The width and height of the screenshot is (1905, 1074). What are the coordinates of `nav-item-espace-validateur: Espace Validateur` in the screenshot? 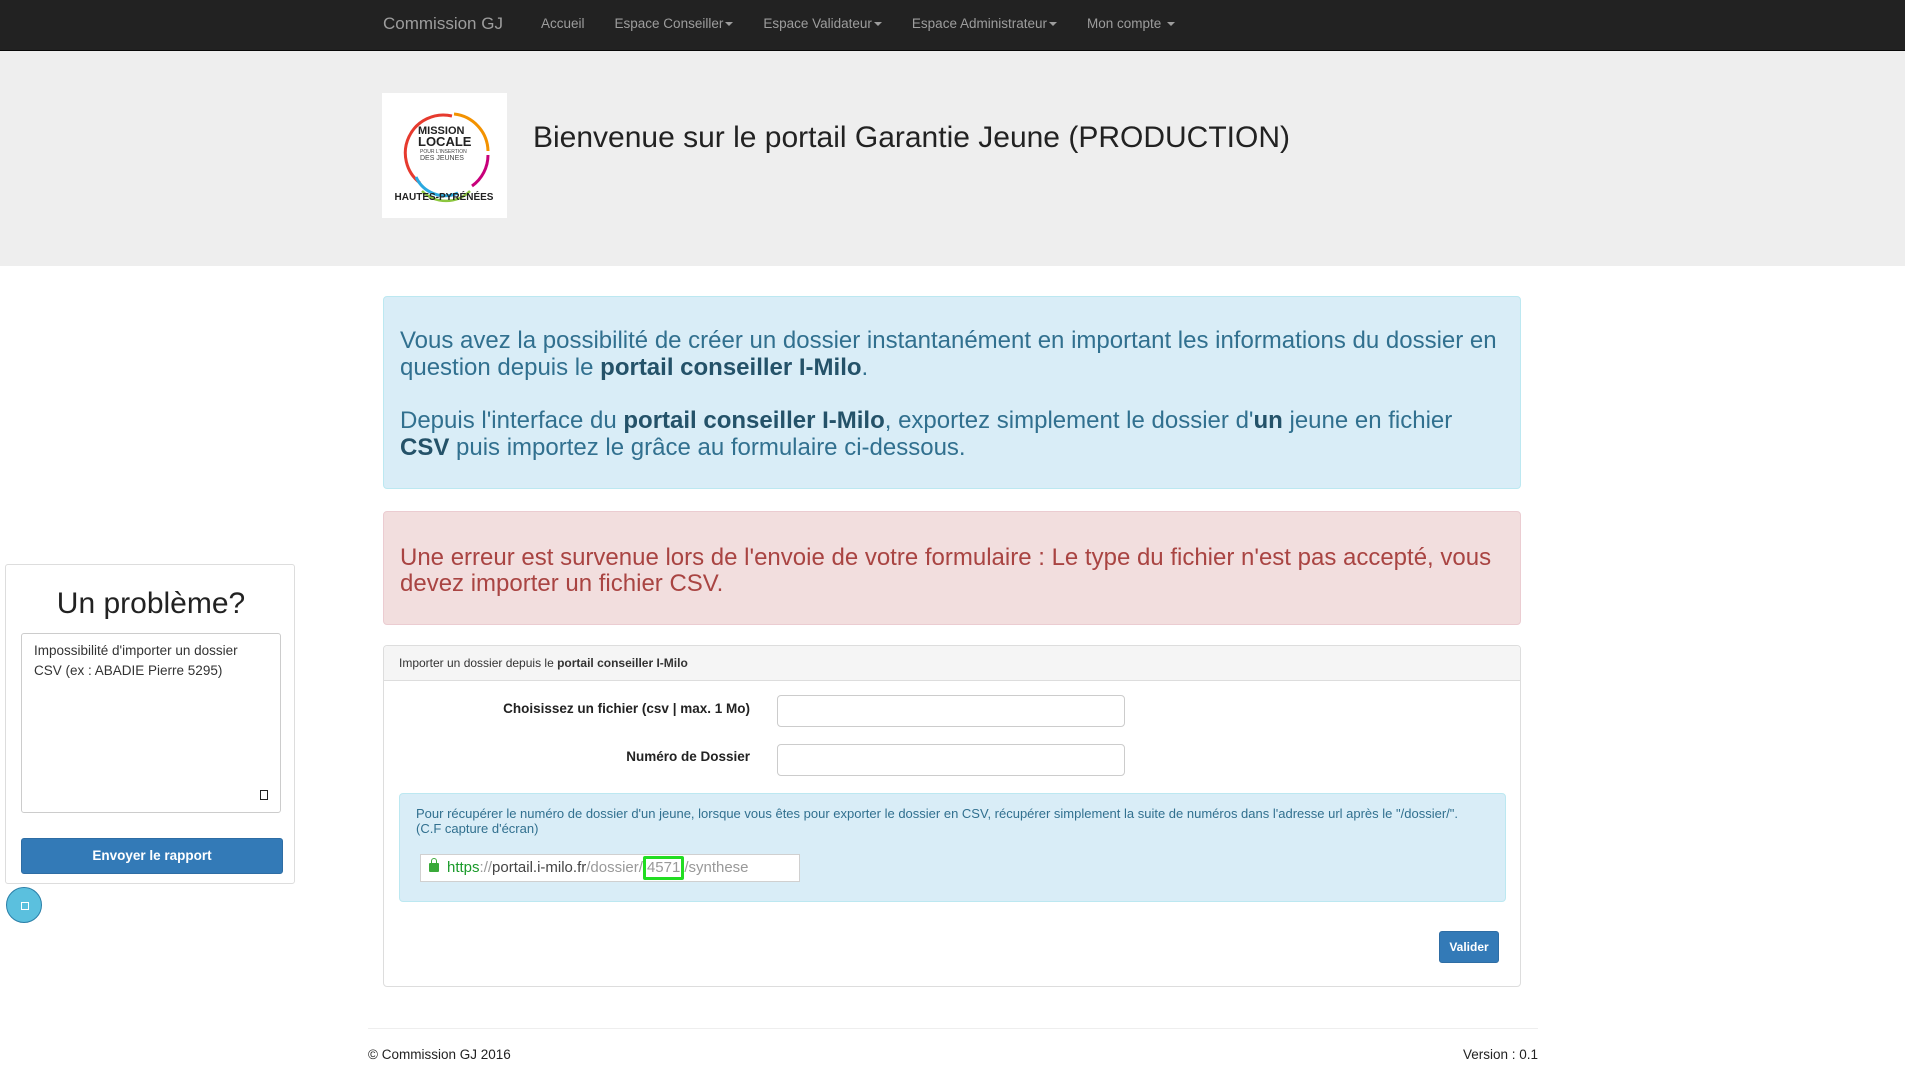 It's located at (822, 25).